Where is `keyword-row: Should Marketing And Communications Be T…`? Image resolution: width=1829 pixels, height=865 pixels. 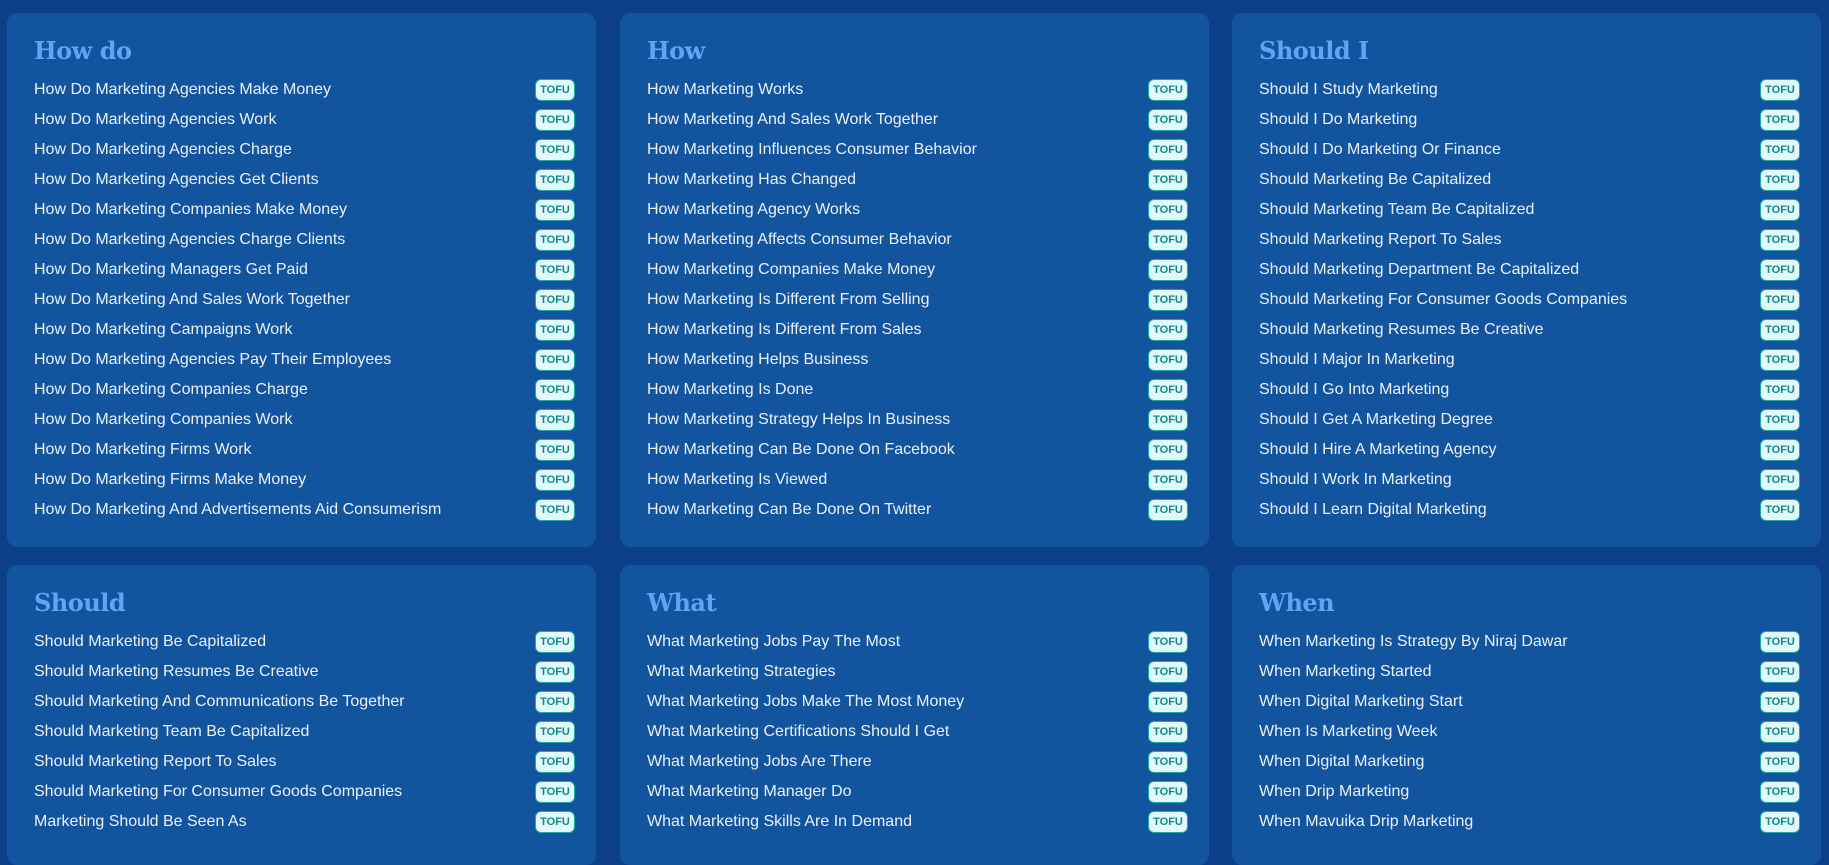
keyword-row: Should Marketing And Communications Be T… is located at coordinates (301, 702).